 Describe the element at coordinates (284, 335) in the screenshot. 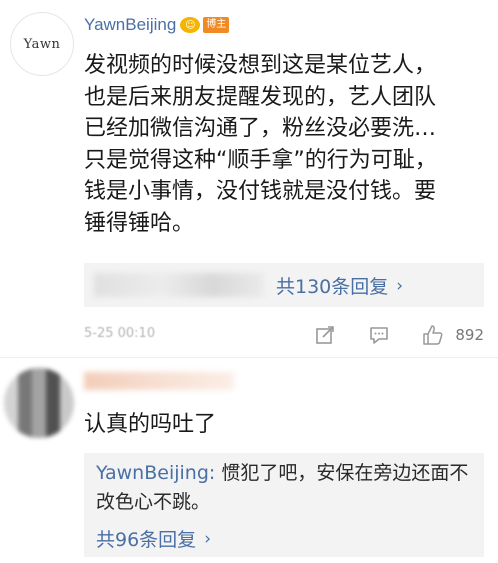

I see `comment-actions: 5-25 00:10 892` at that location.